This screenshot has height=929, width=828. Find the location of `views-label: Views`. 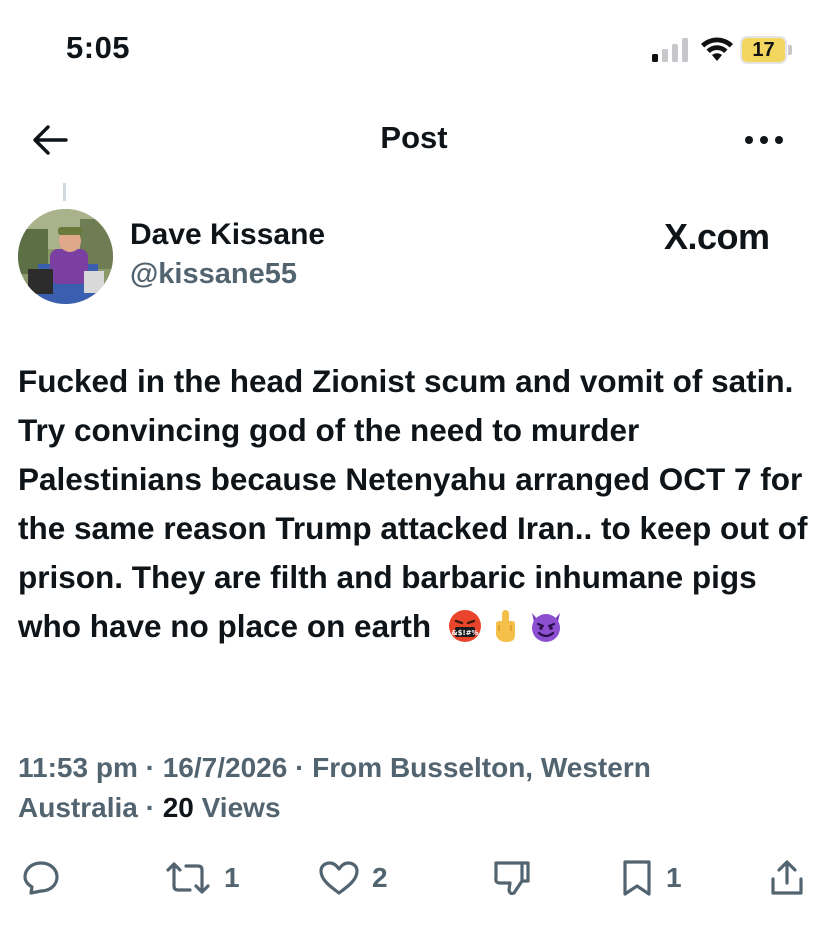

views-label: Views is located at coordinates (237, 807).